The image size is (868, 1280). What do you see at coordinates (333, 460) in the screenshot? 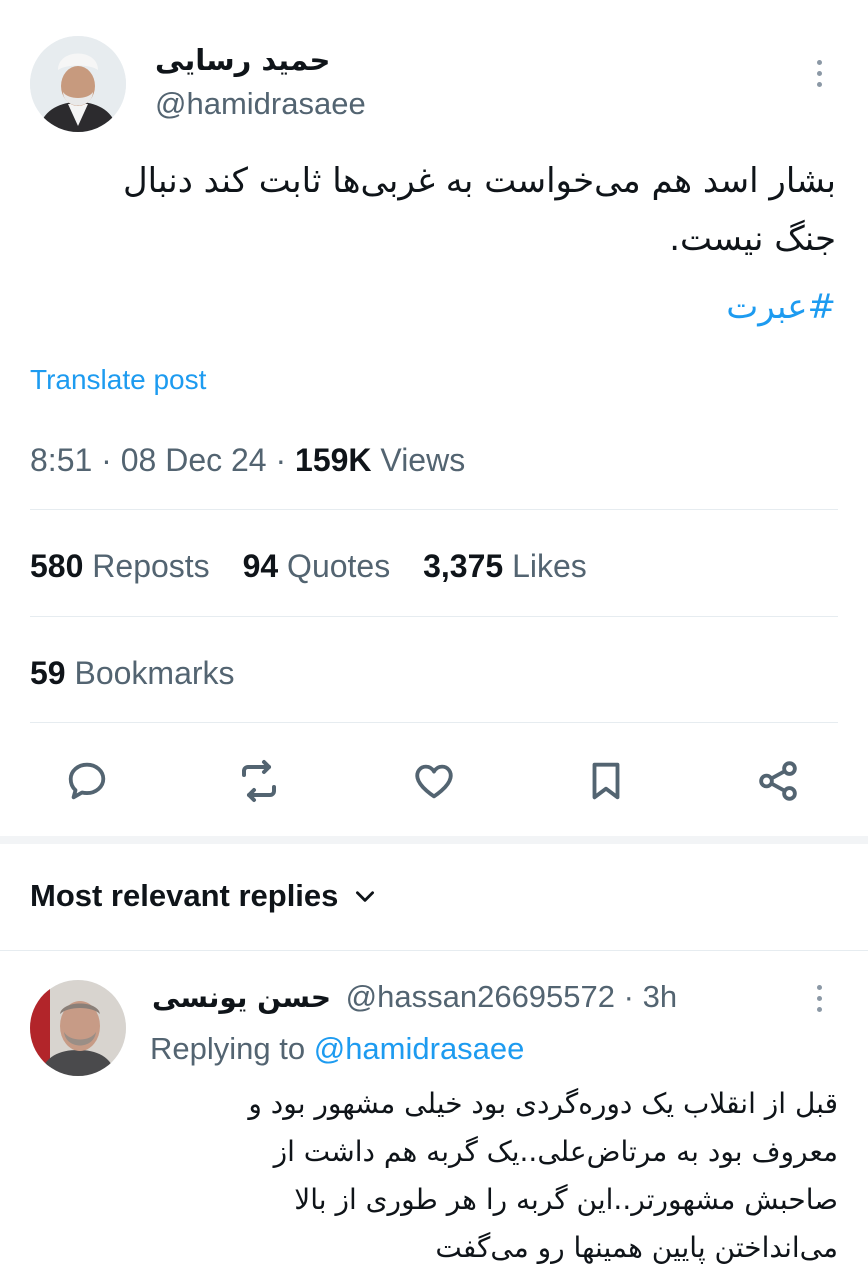
I see `views-count: 159K` at bounding box center [333, 460].